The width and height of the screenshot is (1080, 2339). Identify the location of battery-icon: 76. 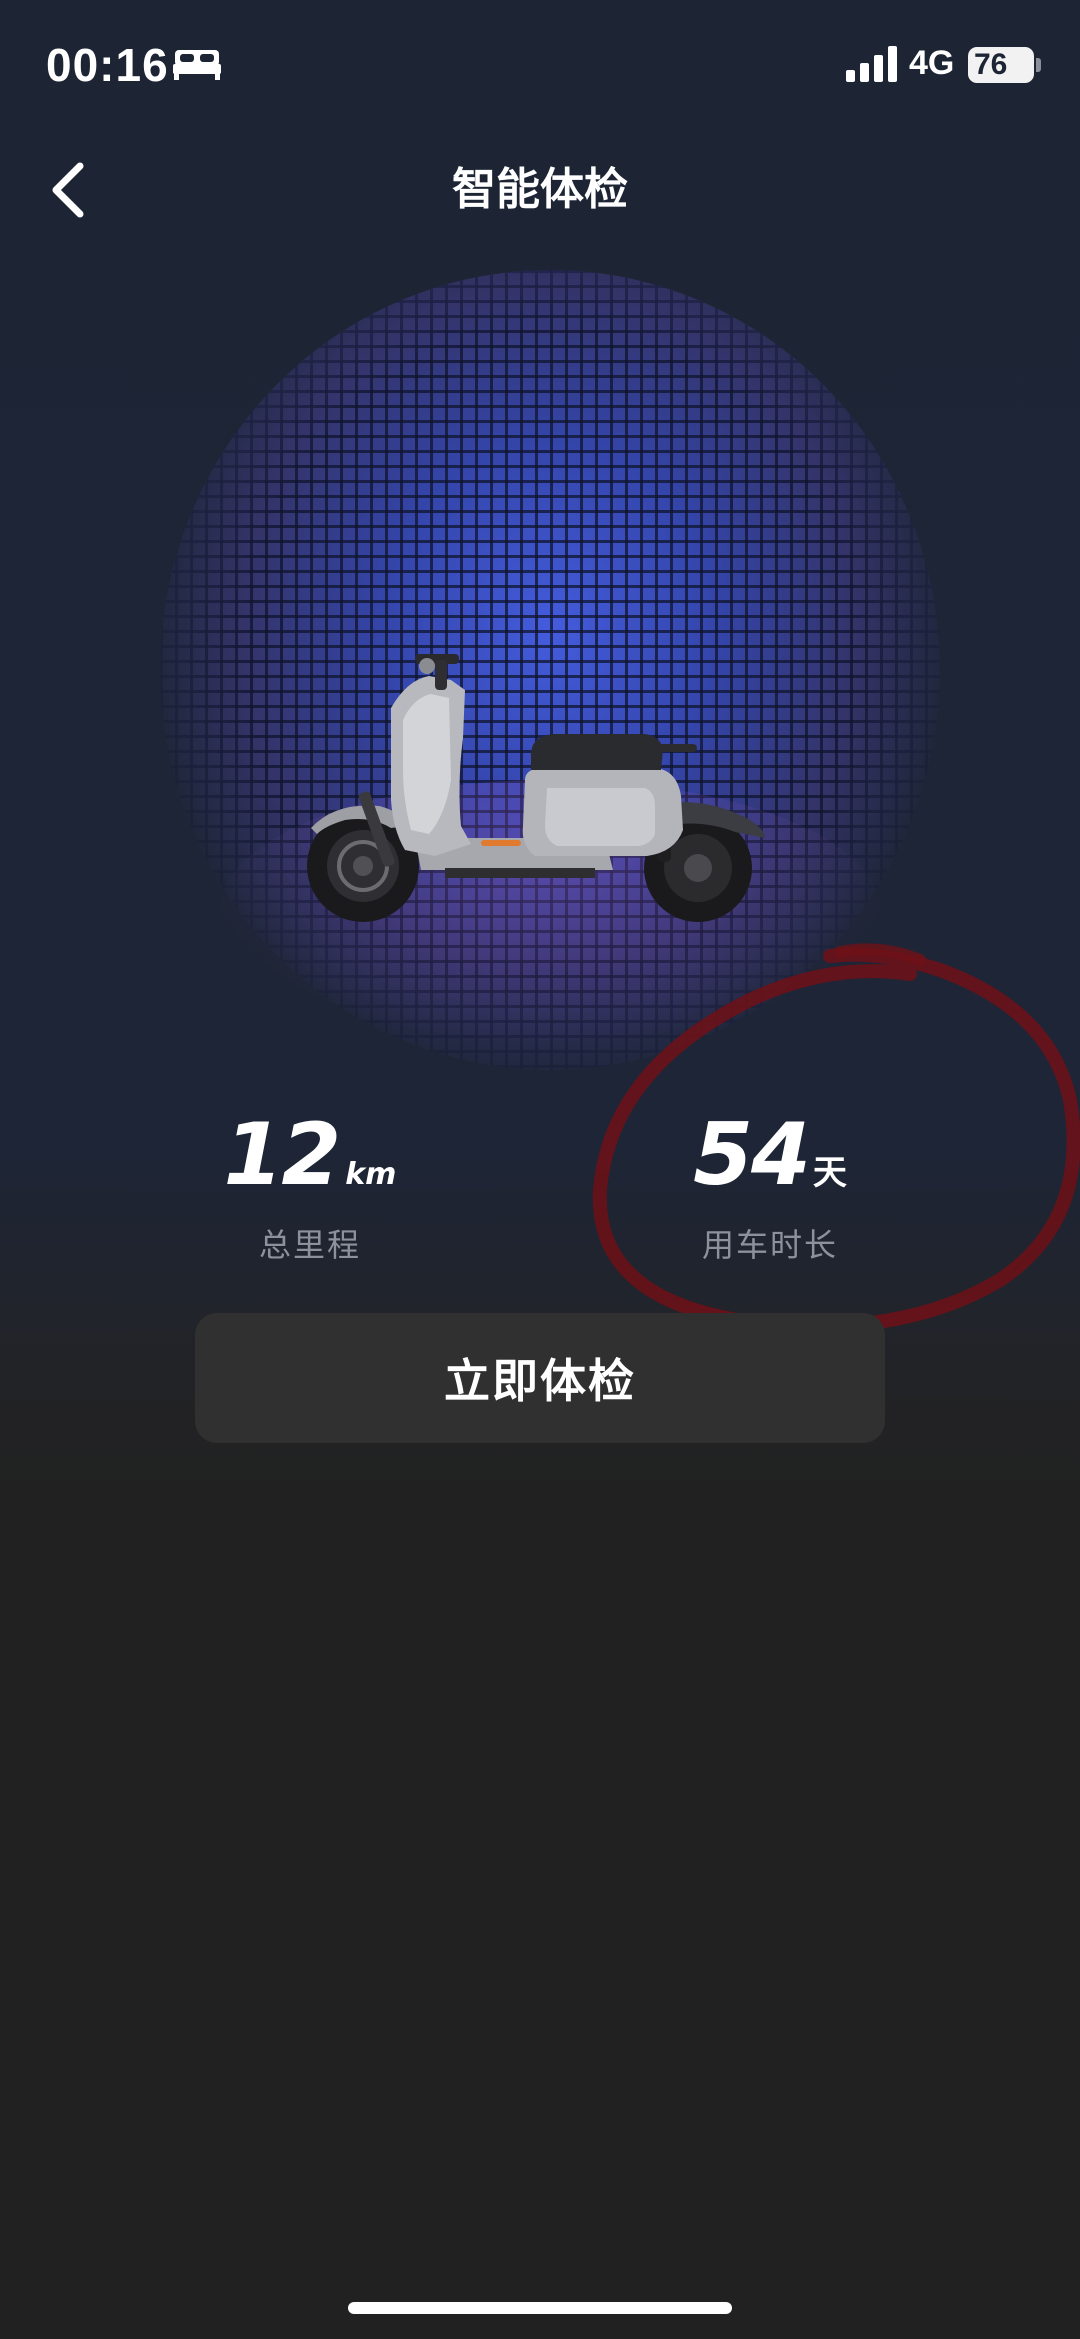
(1001, 65).